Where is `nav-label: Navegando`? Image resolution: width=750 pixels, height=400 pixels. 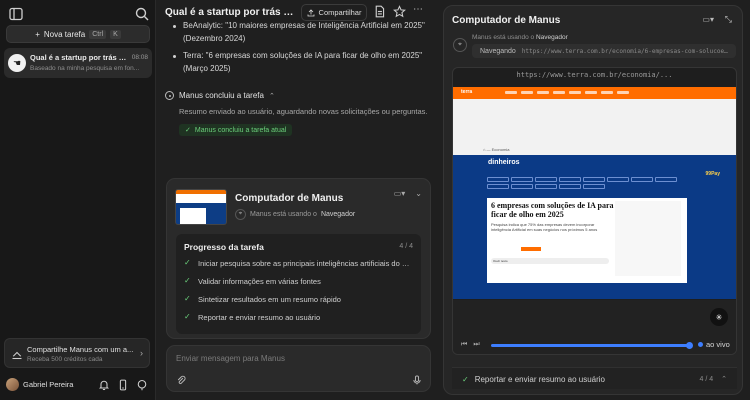 nav-label: Navegando is located at coordinates (498, 51).